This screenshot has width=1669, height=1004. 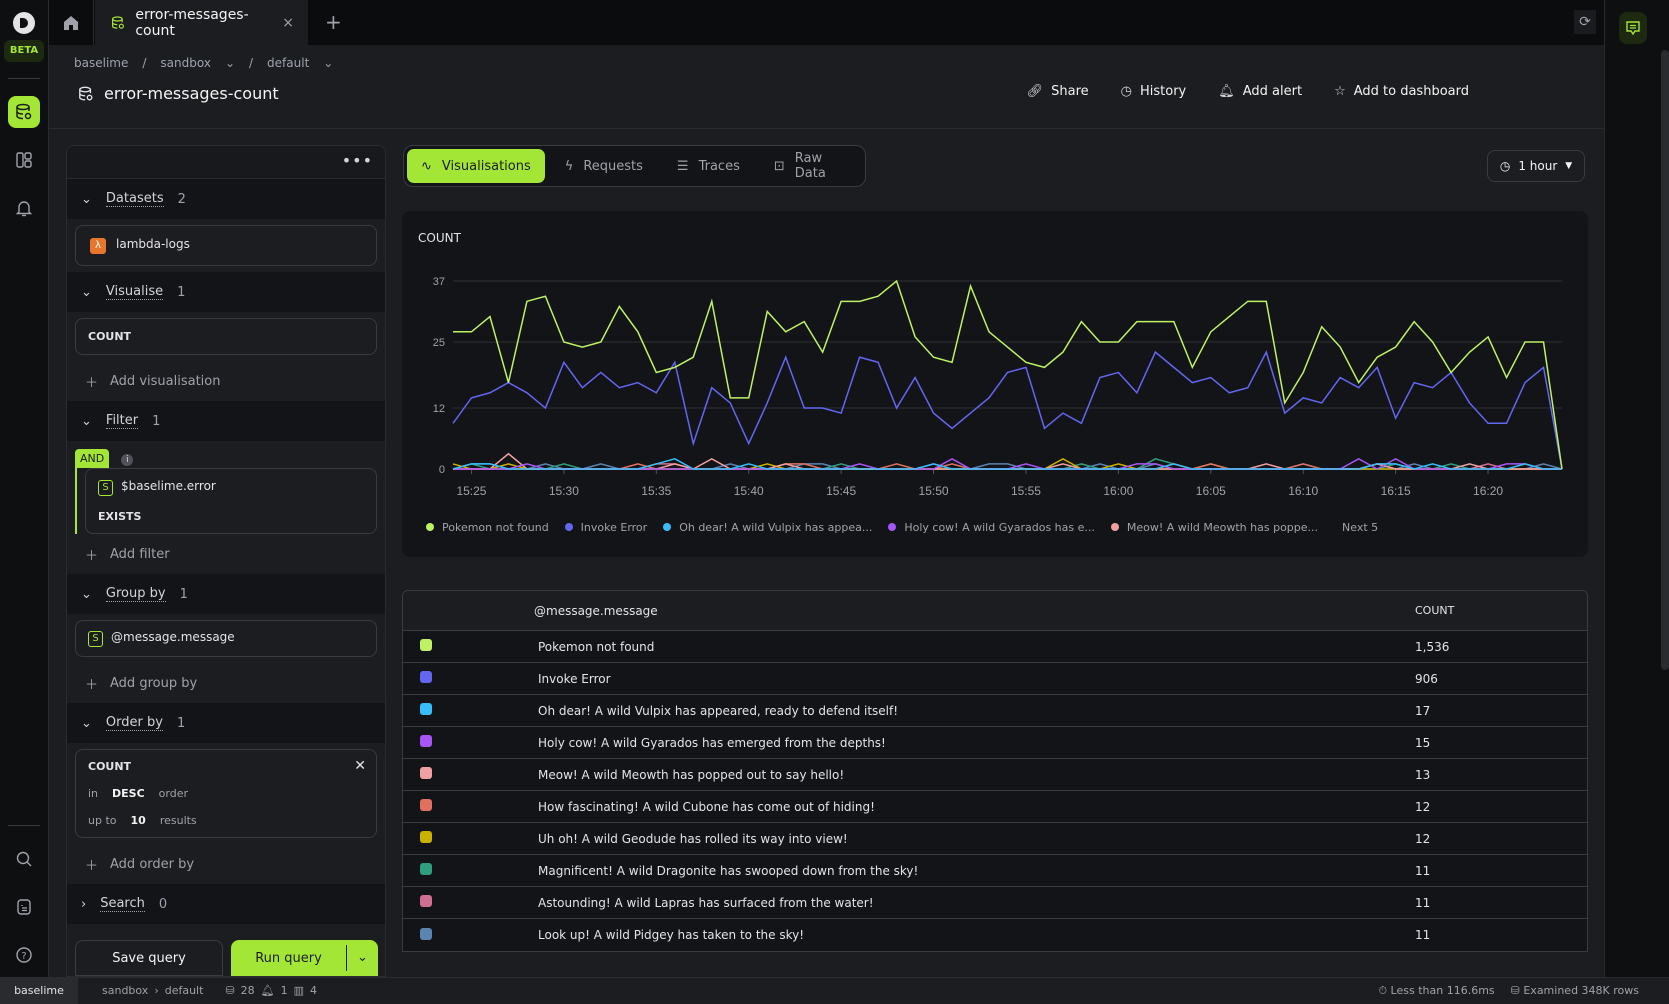 What do you see at coordinates (226, 554) in the screenshot?
I see `add-filter-button: ＋ Add filter` at bounding box center [226, 554].